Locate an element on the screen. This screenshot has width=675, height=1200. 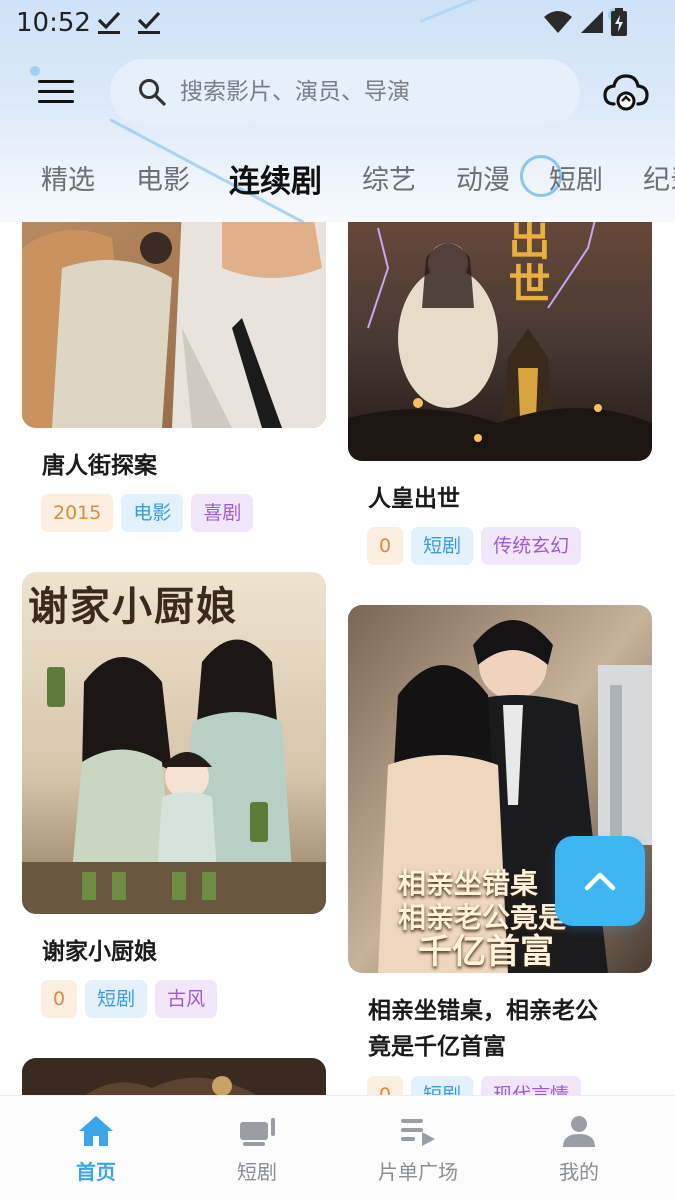
poster-image: 出世 is located at coordinates (500, 341).